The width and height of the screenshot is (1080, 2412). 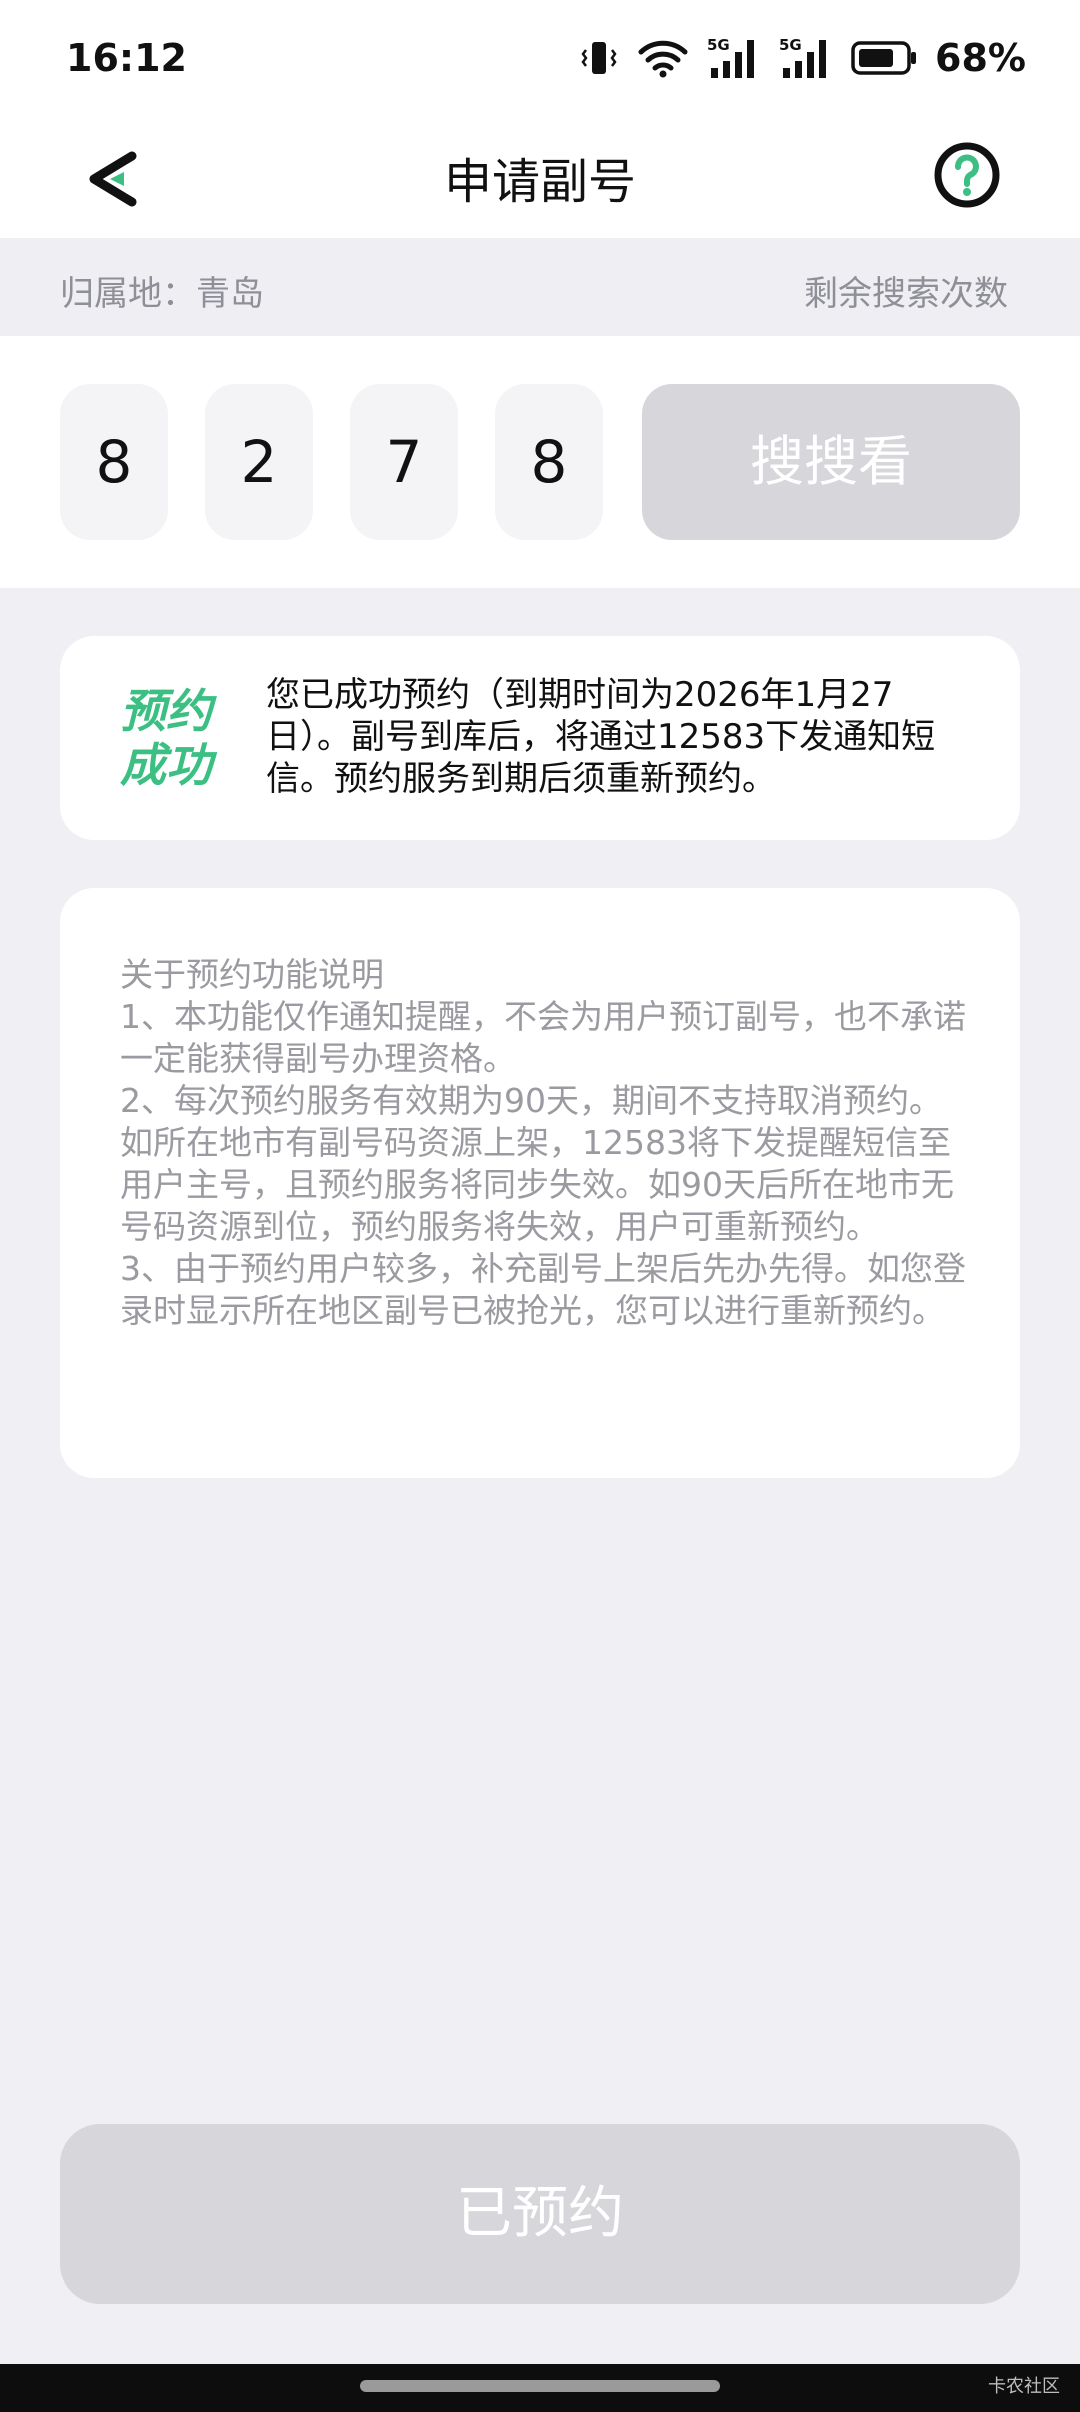 I want to click on watermark: 卡农社区, so click(x=1024, y=2386).